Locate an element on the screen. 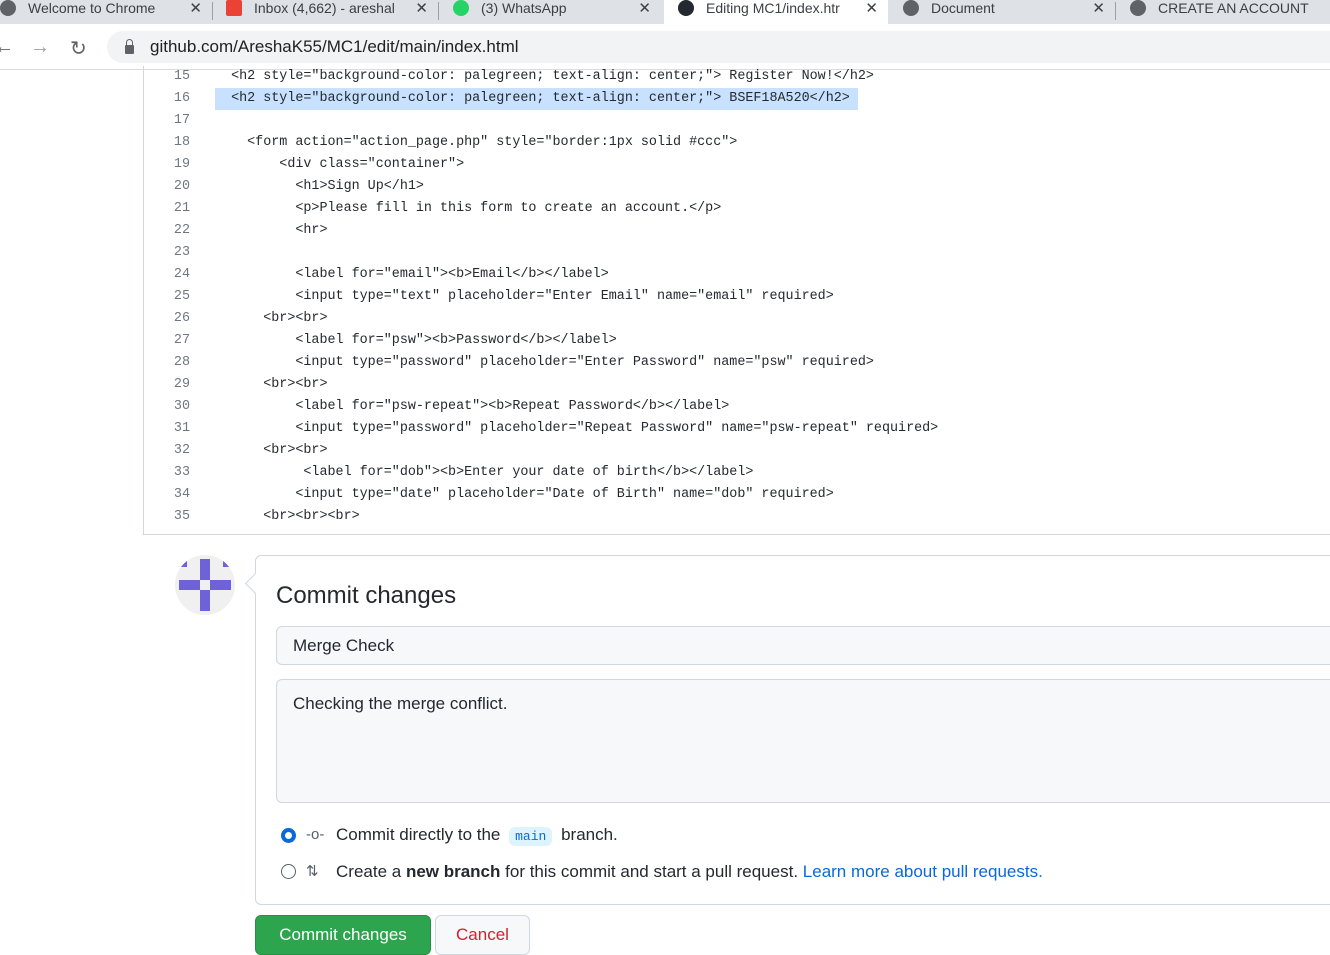 The width and height of the screenshot is (1330, 955). cancel-button: Cancel is located at coordinates (482, 935).